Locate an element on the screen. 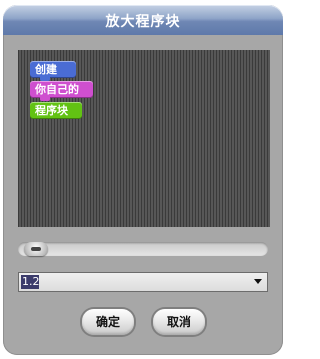 The width and height of the screenshot is (320, 359). ok-button: 确定 is located at coordinates (108, 322).